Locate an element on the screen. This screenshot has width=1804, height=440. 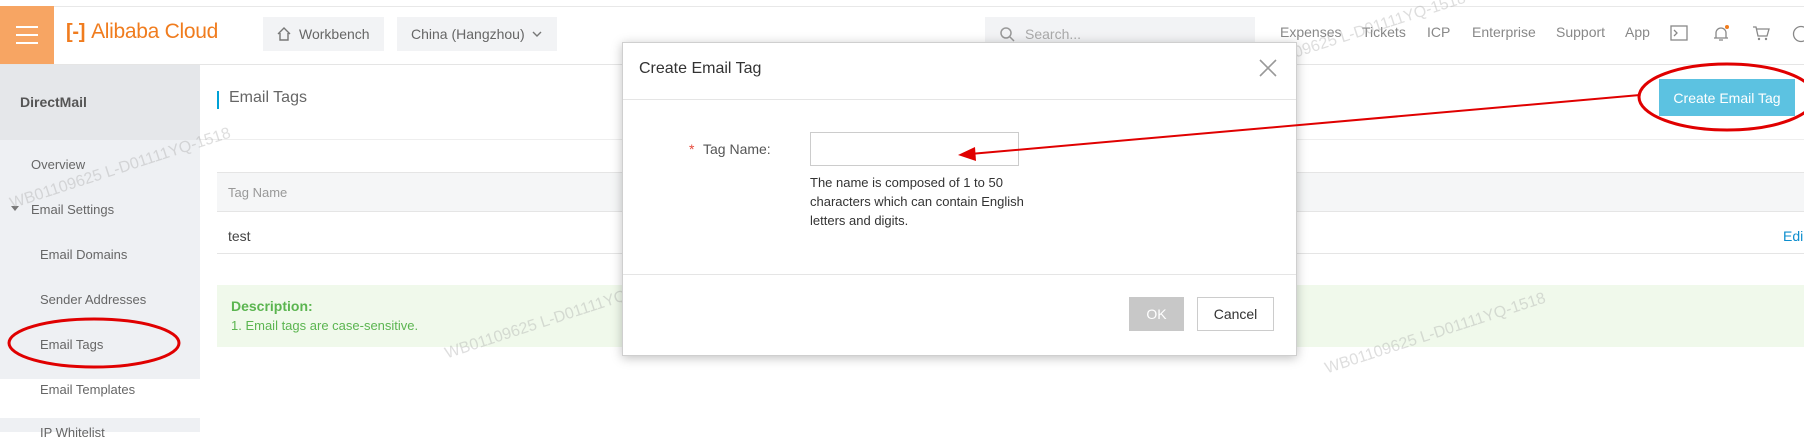
search-icon is located at coordinates (1007, 34).